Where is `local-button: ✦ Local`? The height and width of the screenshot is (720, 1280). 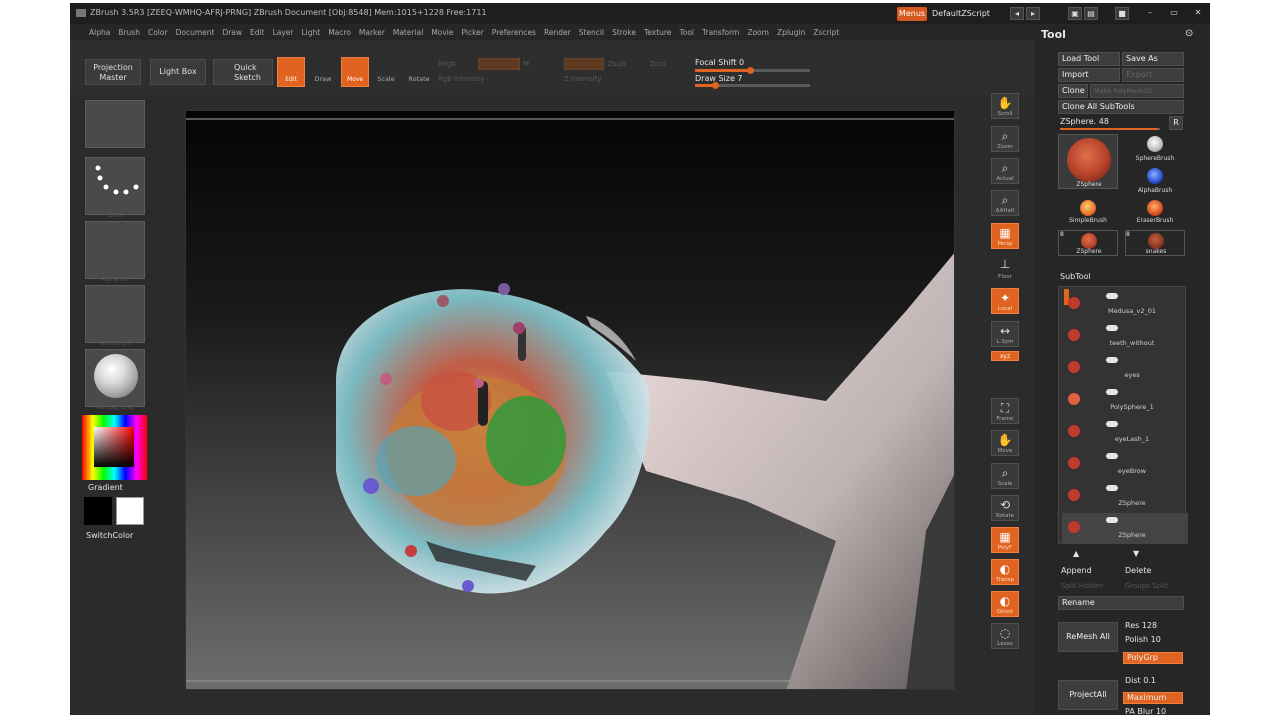
local-button: ✦ Local is located at coordinates (1005, 301).